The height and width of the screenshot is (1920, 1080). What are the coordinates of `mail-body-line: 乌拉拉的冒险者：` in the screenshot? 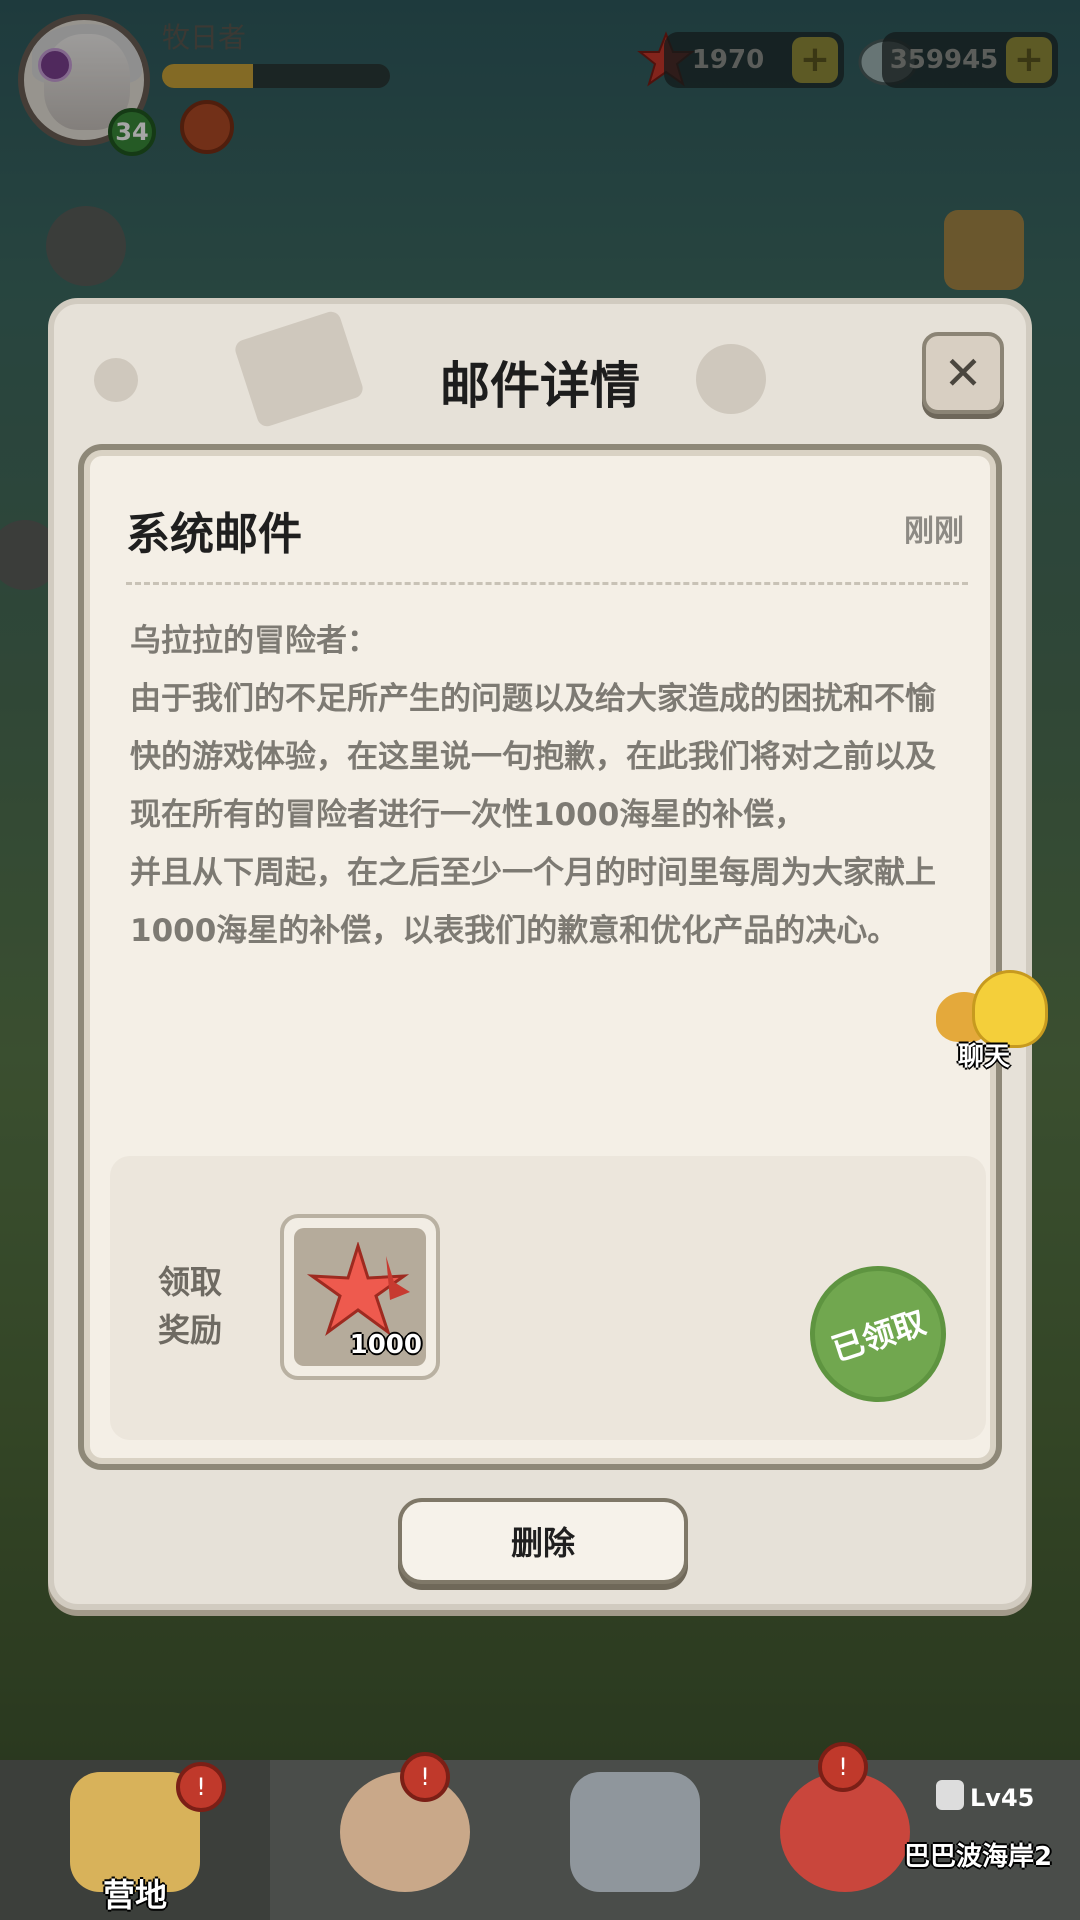 It's located at (254, 641).